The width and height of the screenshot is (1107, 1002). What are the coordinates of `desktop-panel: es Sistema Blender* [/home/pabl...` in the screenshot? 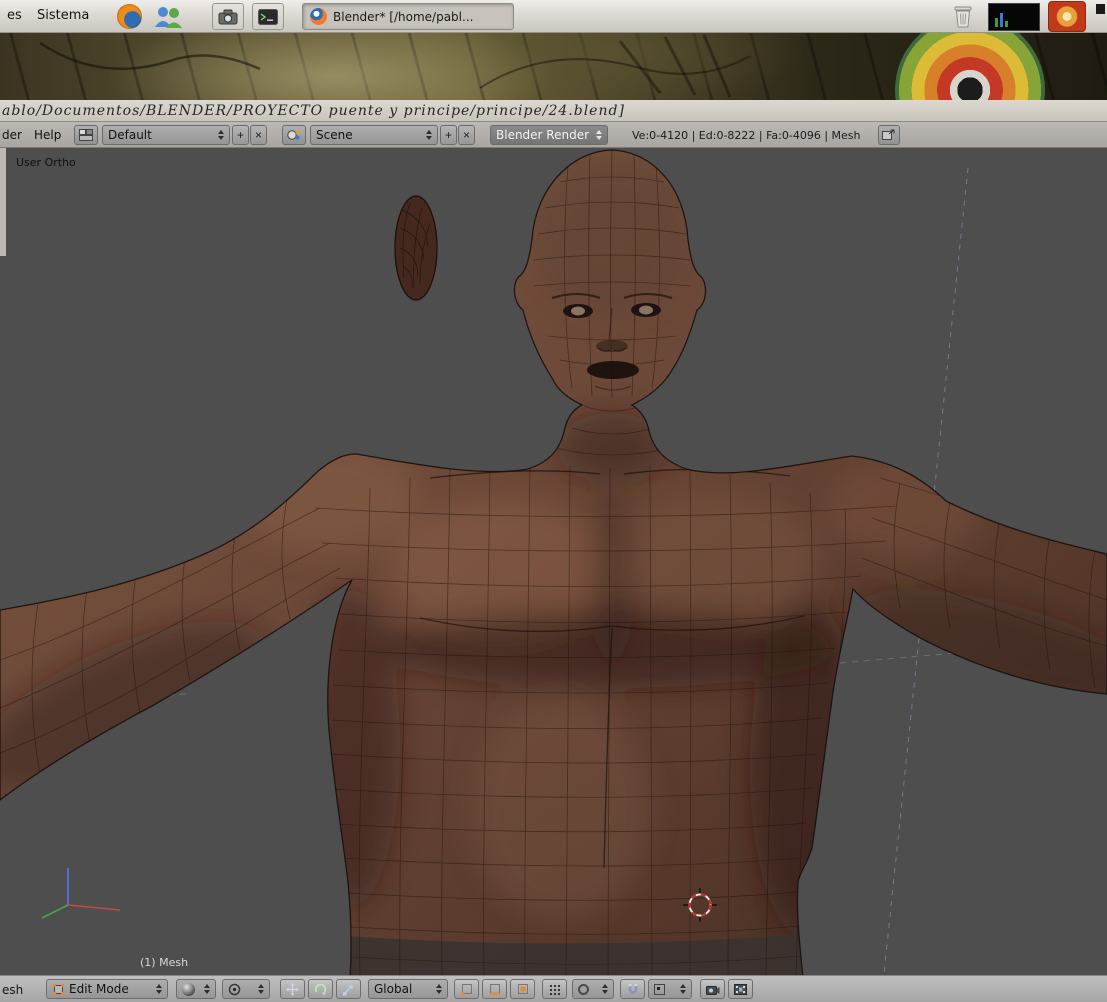 It's located at (553, 16).